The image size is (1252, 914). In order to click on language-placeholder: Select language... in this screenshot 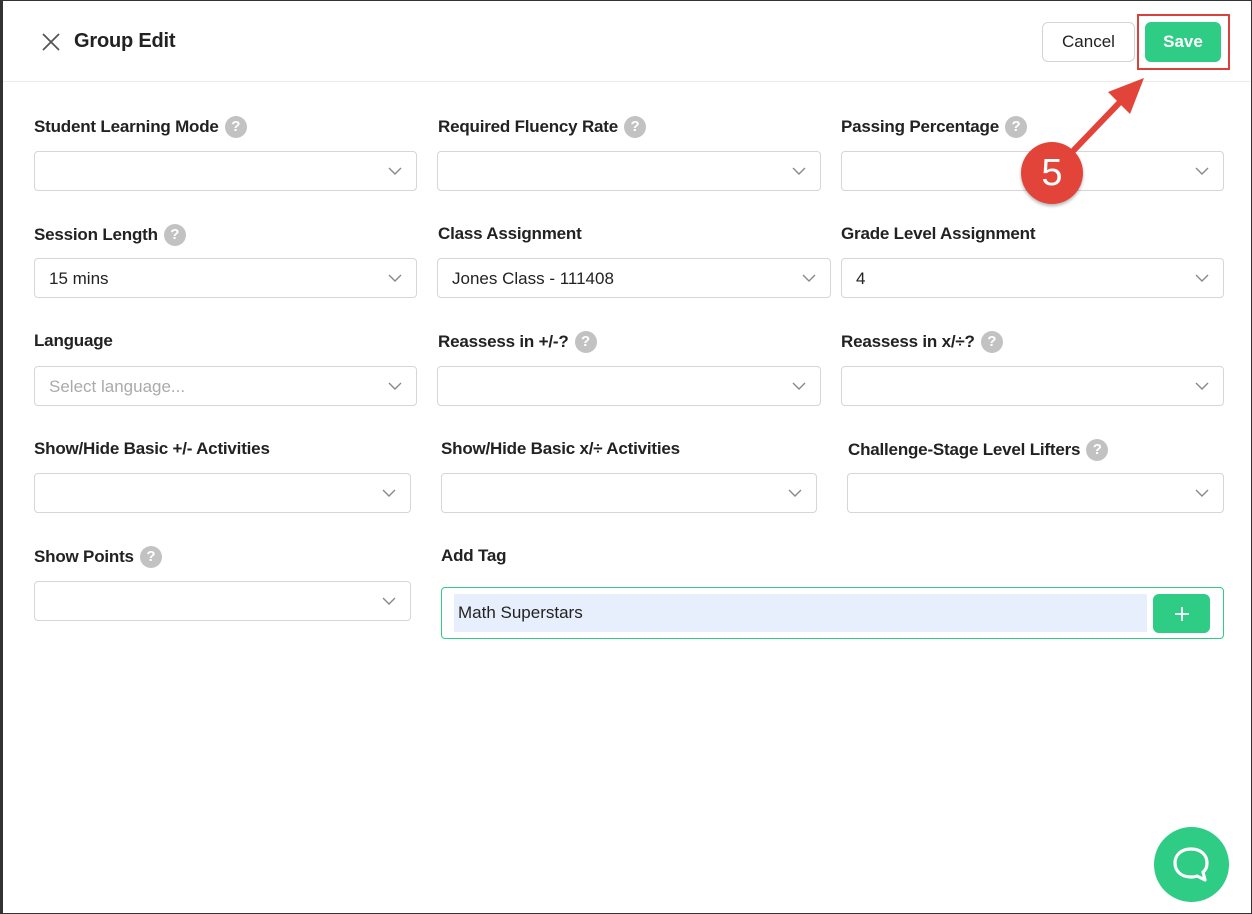, I will do `click(117, 386)`.